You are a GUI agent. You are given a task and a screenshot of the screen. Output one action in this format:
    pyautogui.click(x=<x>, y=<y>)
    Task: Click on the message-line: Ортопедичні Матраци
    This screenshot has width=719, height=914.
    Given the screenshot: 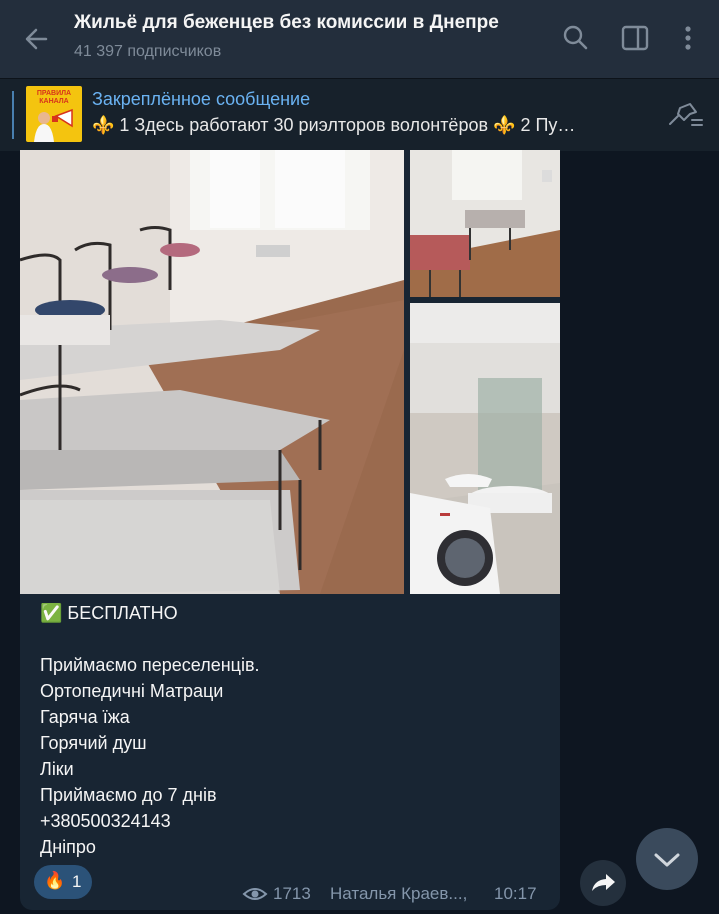 What is the action you would take?
    pyautogui.click(x=132, y=691)
    